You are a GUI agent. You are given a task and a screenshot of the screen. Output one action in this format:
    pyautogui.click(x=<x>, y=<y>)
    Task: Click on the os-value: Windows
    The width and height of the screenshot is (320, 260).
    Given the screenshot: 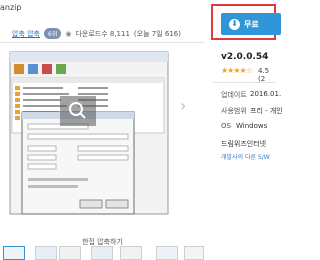 What is the action you would take?
    pyautogui.click(x=252, y=126)
    